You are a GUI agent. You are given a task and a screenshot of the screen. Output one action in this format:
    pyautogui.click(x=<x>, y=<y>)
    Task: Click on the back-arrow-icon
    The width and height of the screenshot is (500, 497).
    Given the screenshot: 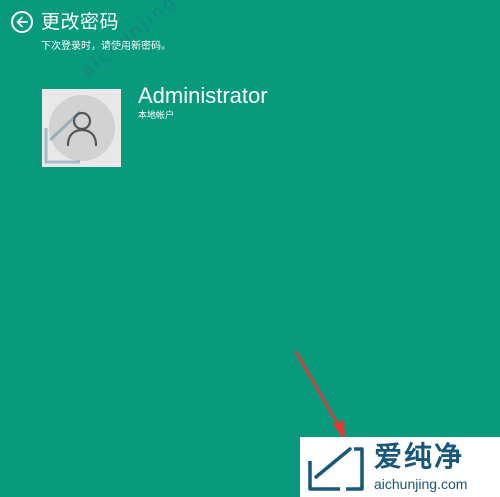 What is the action you would take?
    pyautogui.click(x=22, y=22)
    